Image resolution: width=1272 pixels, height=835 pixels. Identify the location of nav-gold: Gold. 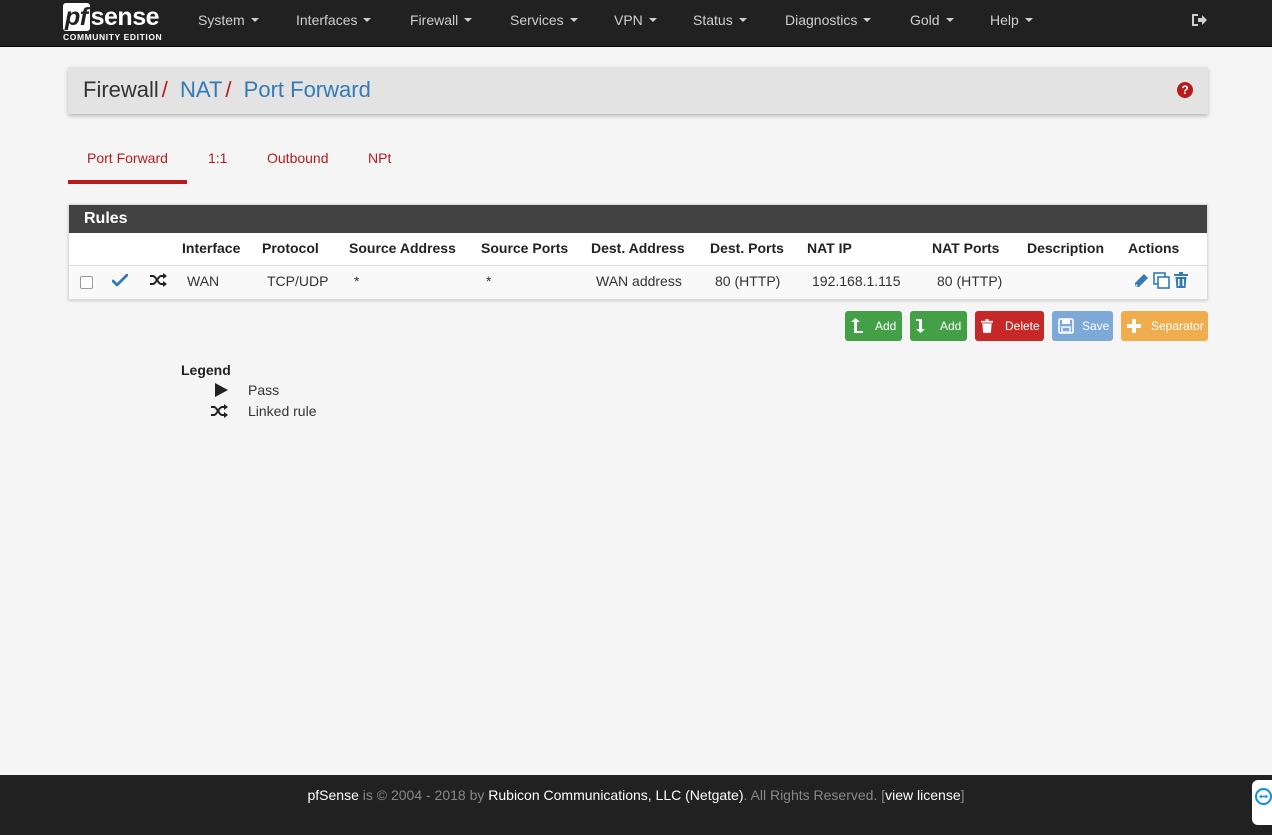
(932, 20).